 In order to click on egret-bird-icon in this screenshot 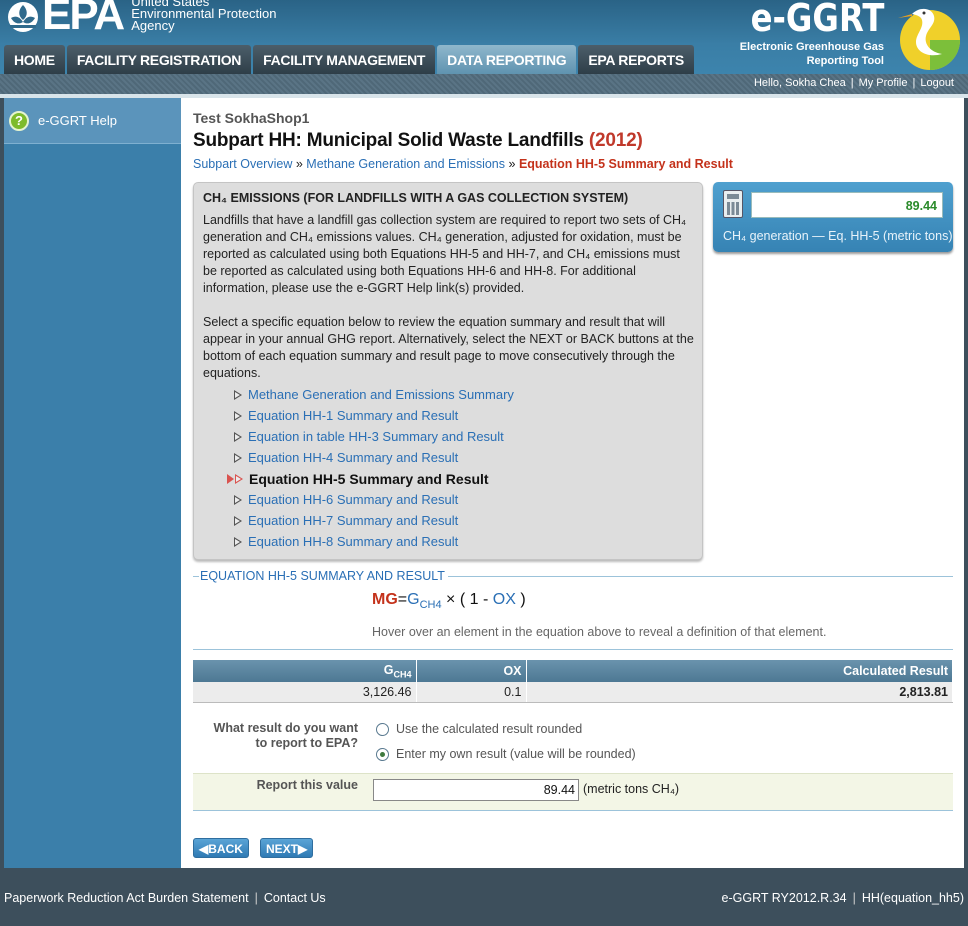, I will do `click(929, 39)`.